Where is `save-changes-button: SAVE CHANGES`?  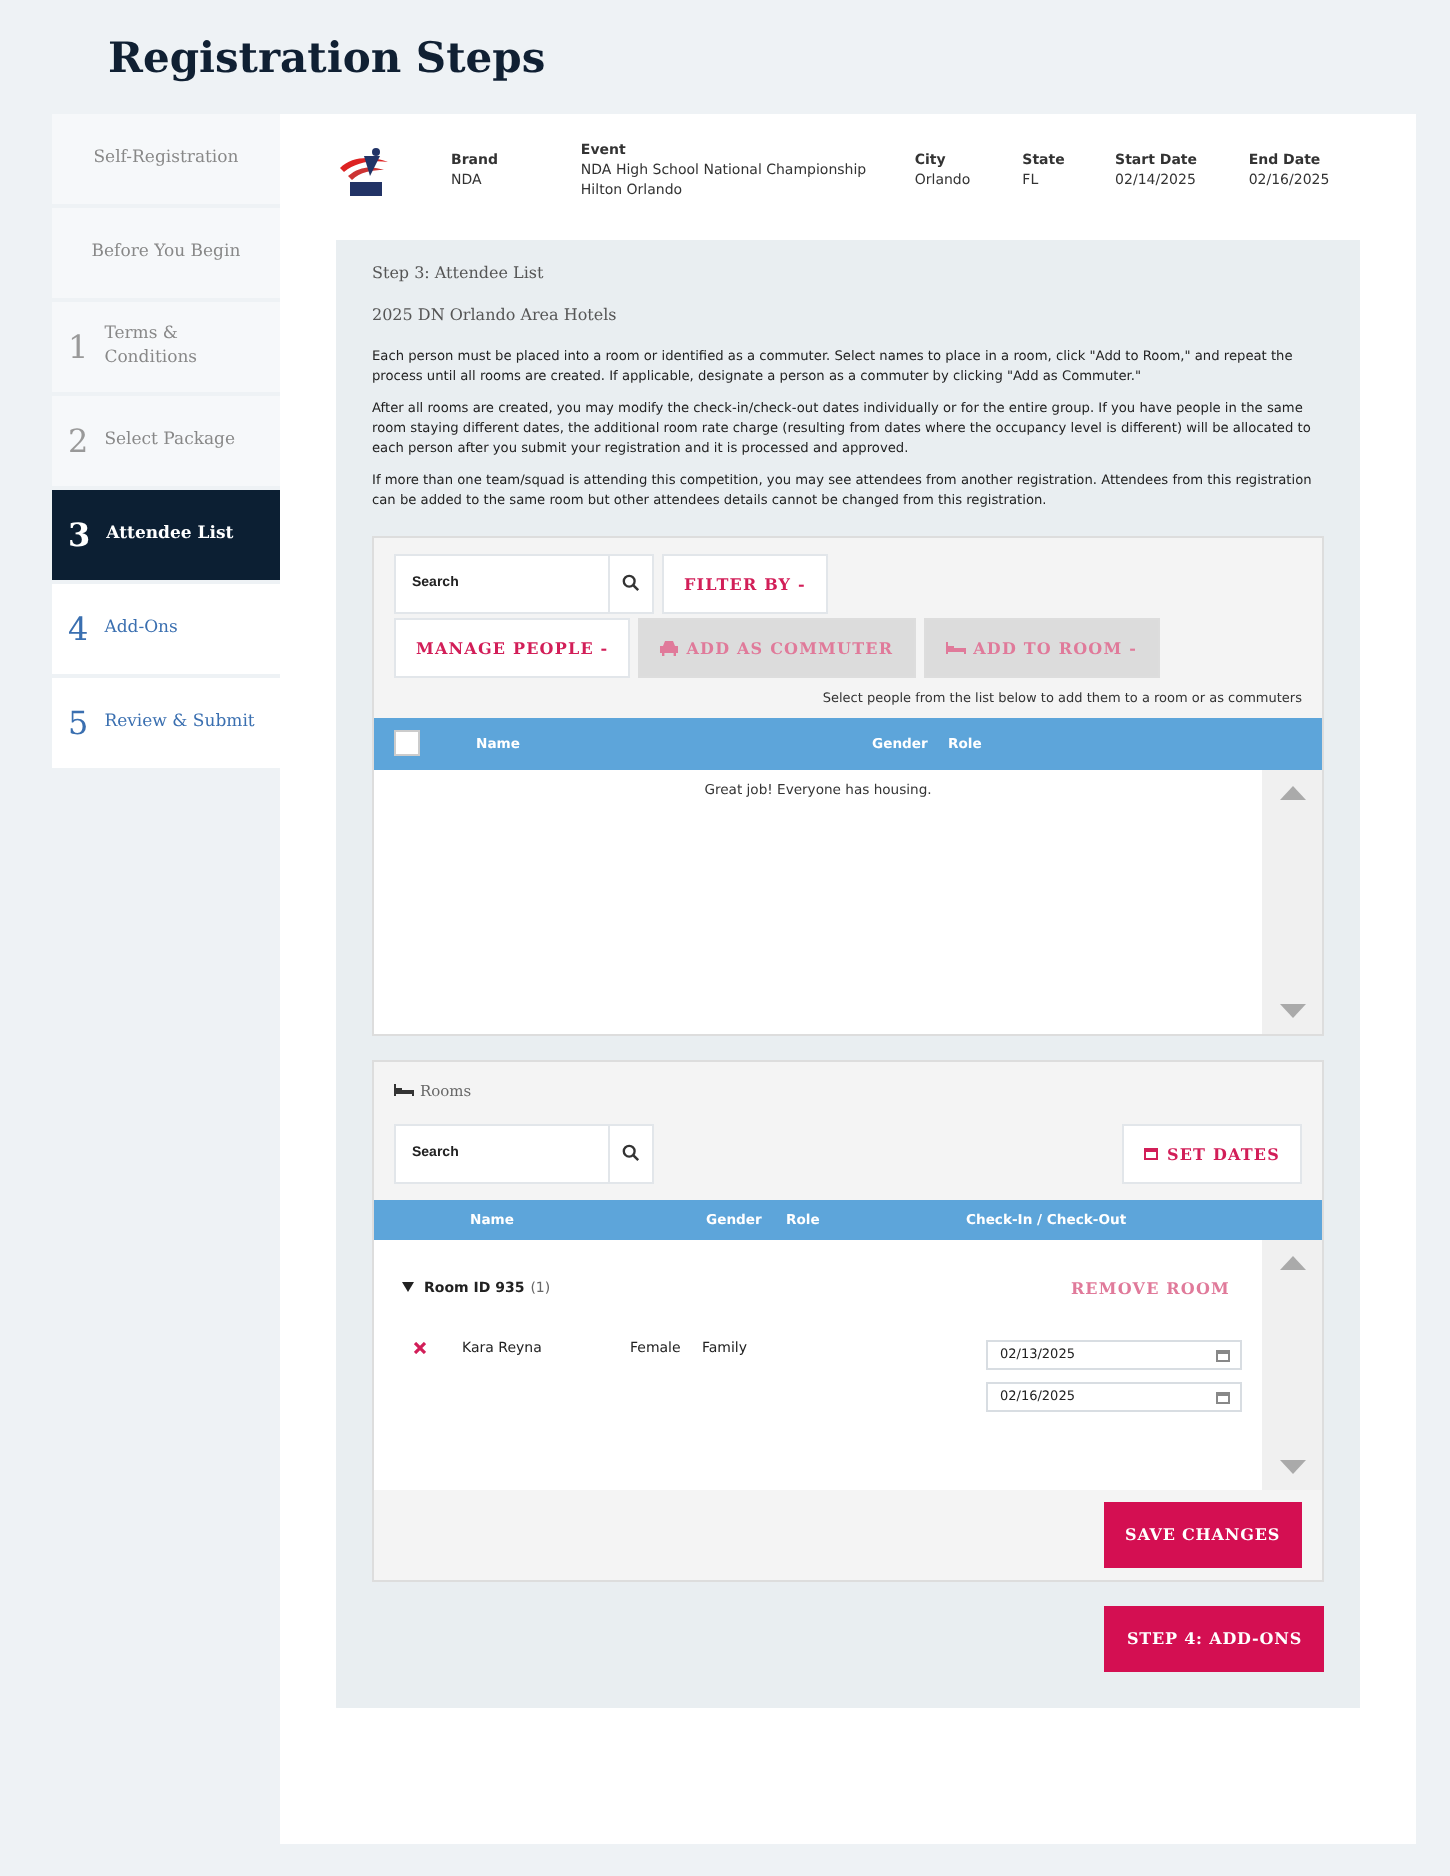
save-changes-button: SAVE CHANGES is located at coordinates (1202, 1534).